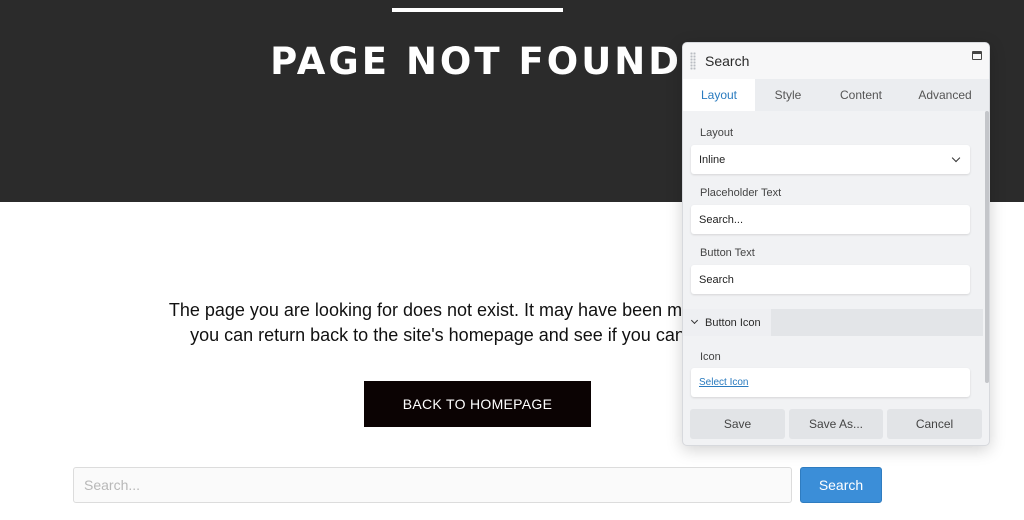 The width and height of the screenshot is (1024, 520). Describe the element at coordinates (727, 253) in the screenshot. I see `button-text-label: Button Text` at that location.